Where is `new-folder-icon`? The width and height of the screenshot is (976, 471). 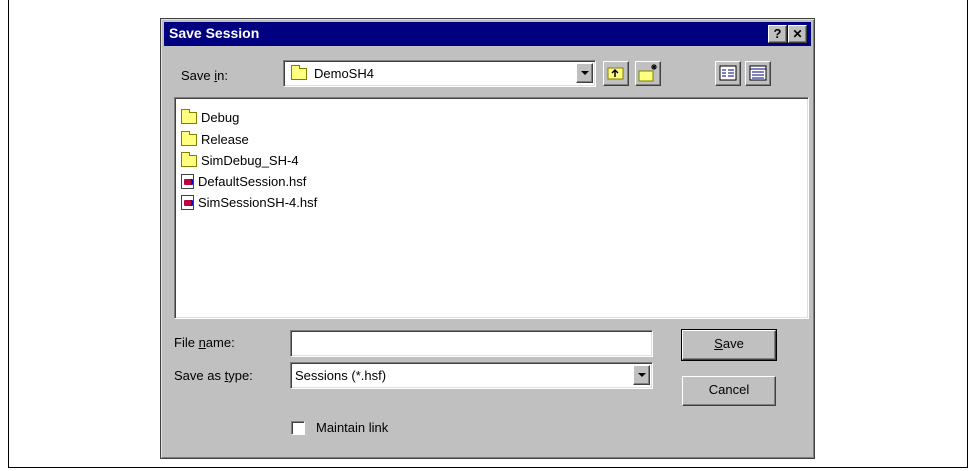 new-folder-icon is located at coordinates (647, 73).